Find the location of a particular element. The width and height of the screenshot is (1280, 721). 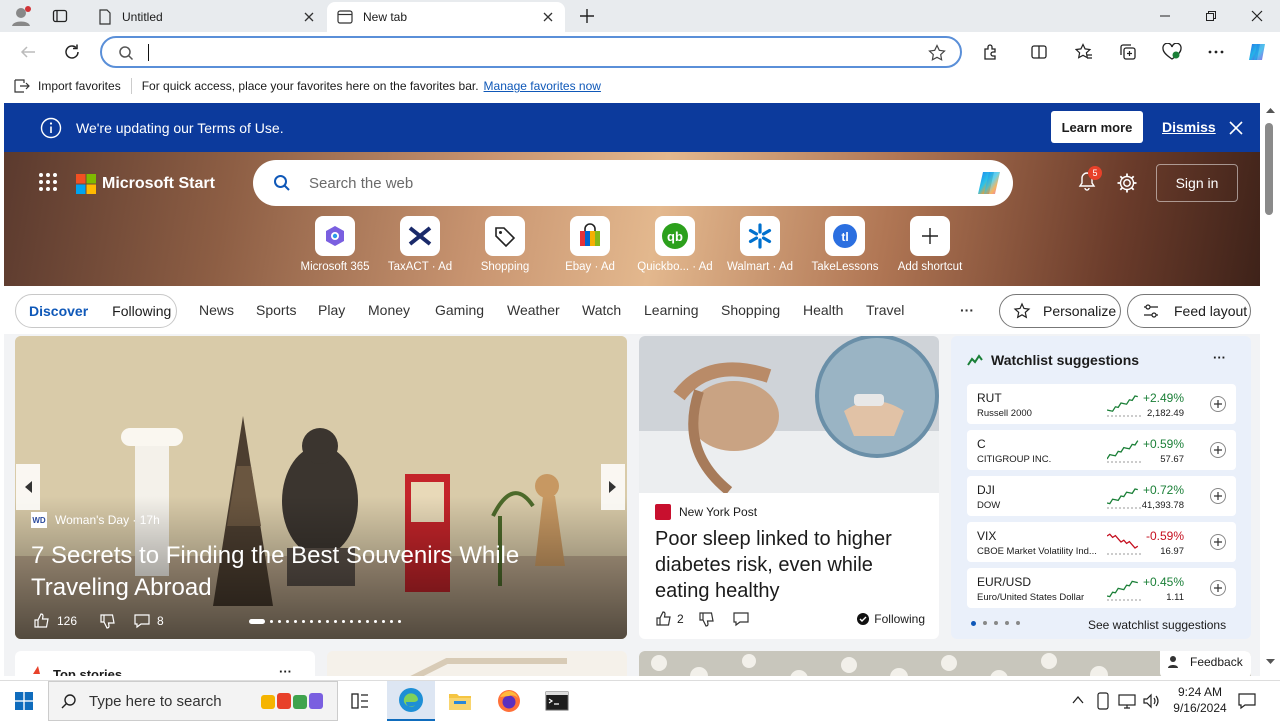

story-card: Feedback is located at coordinates (945, 663).